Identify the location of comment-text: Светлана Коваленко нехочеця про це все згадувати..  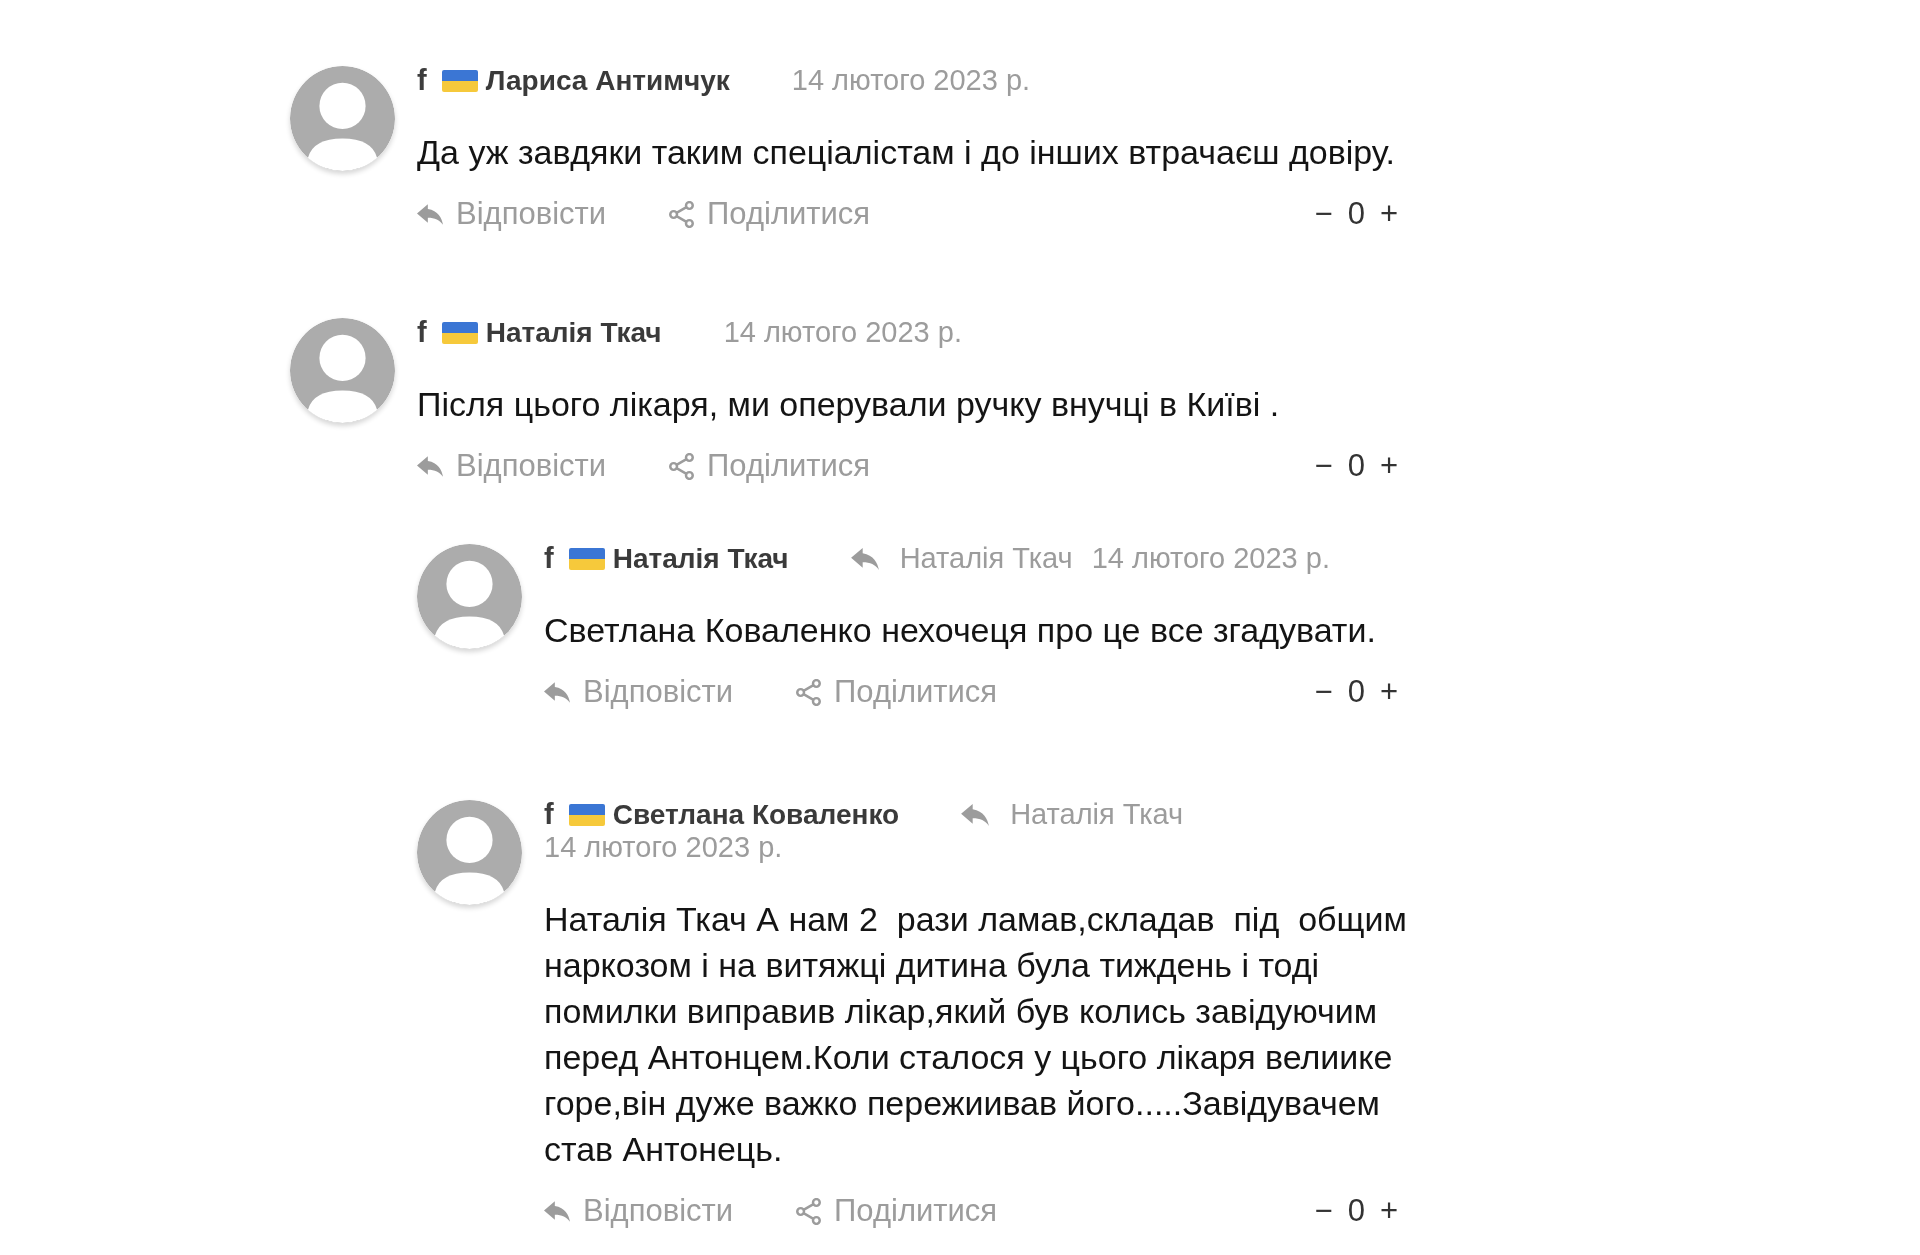
(960, 630).